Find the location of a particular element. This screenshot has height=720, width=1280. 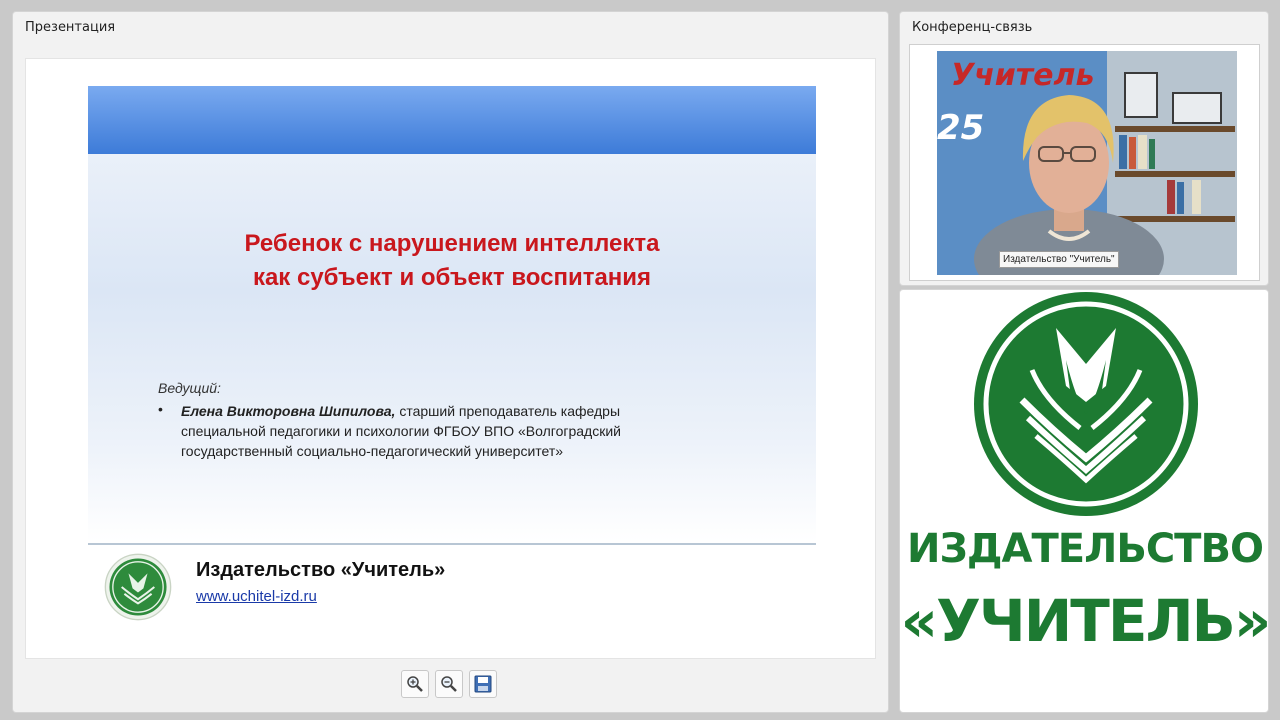

save-icon is located at coordinates (483, 684).